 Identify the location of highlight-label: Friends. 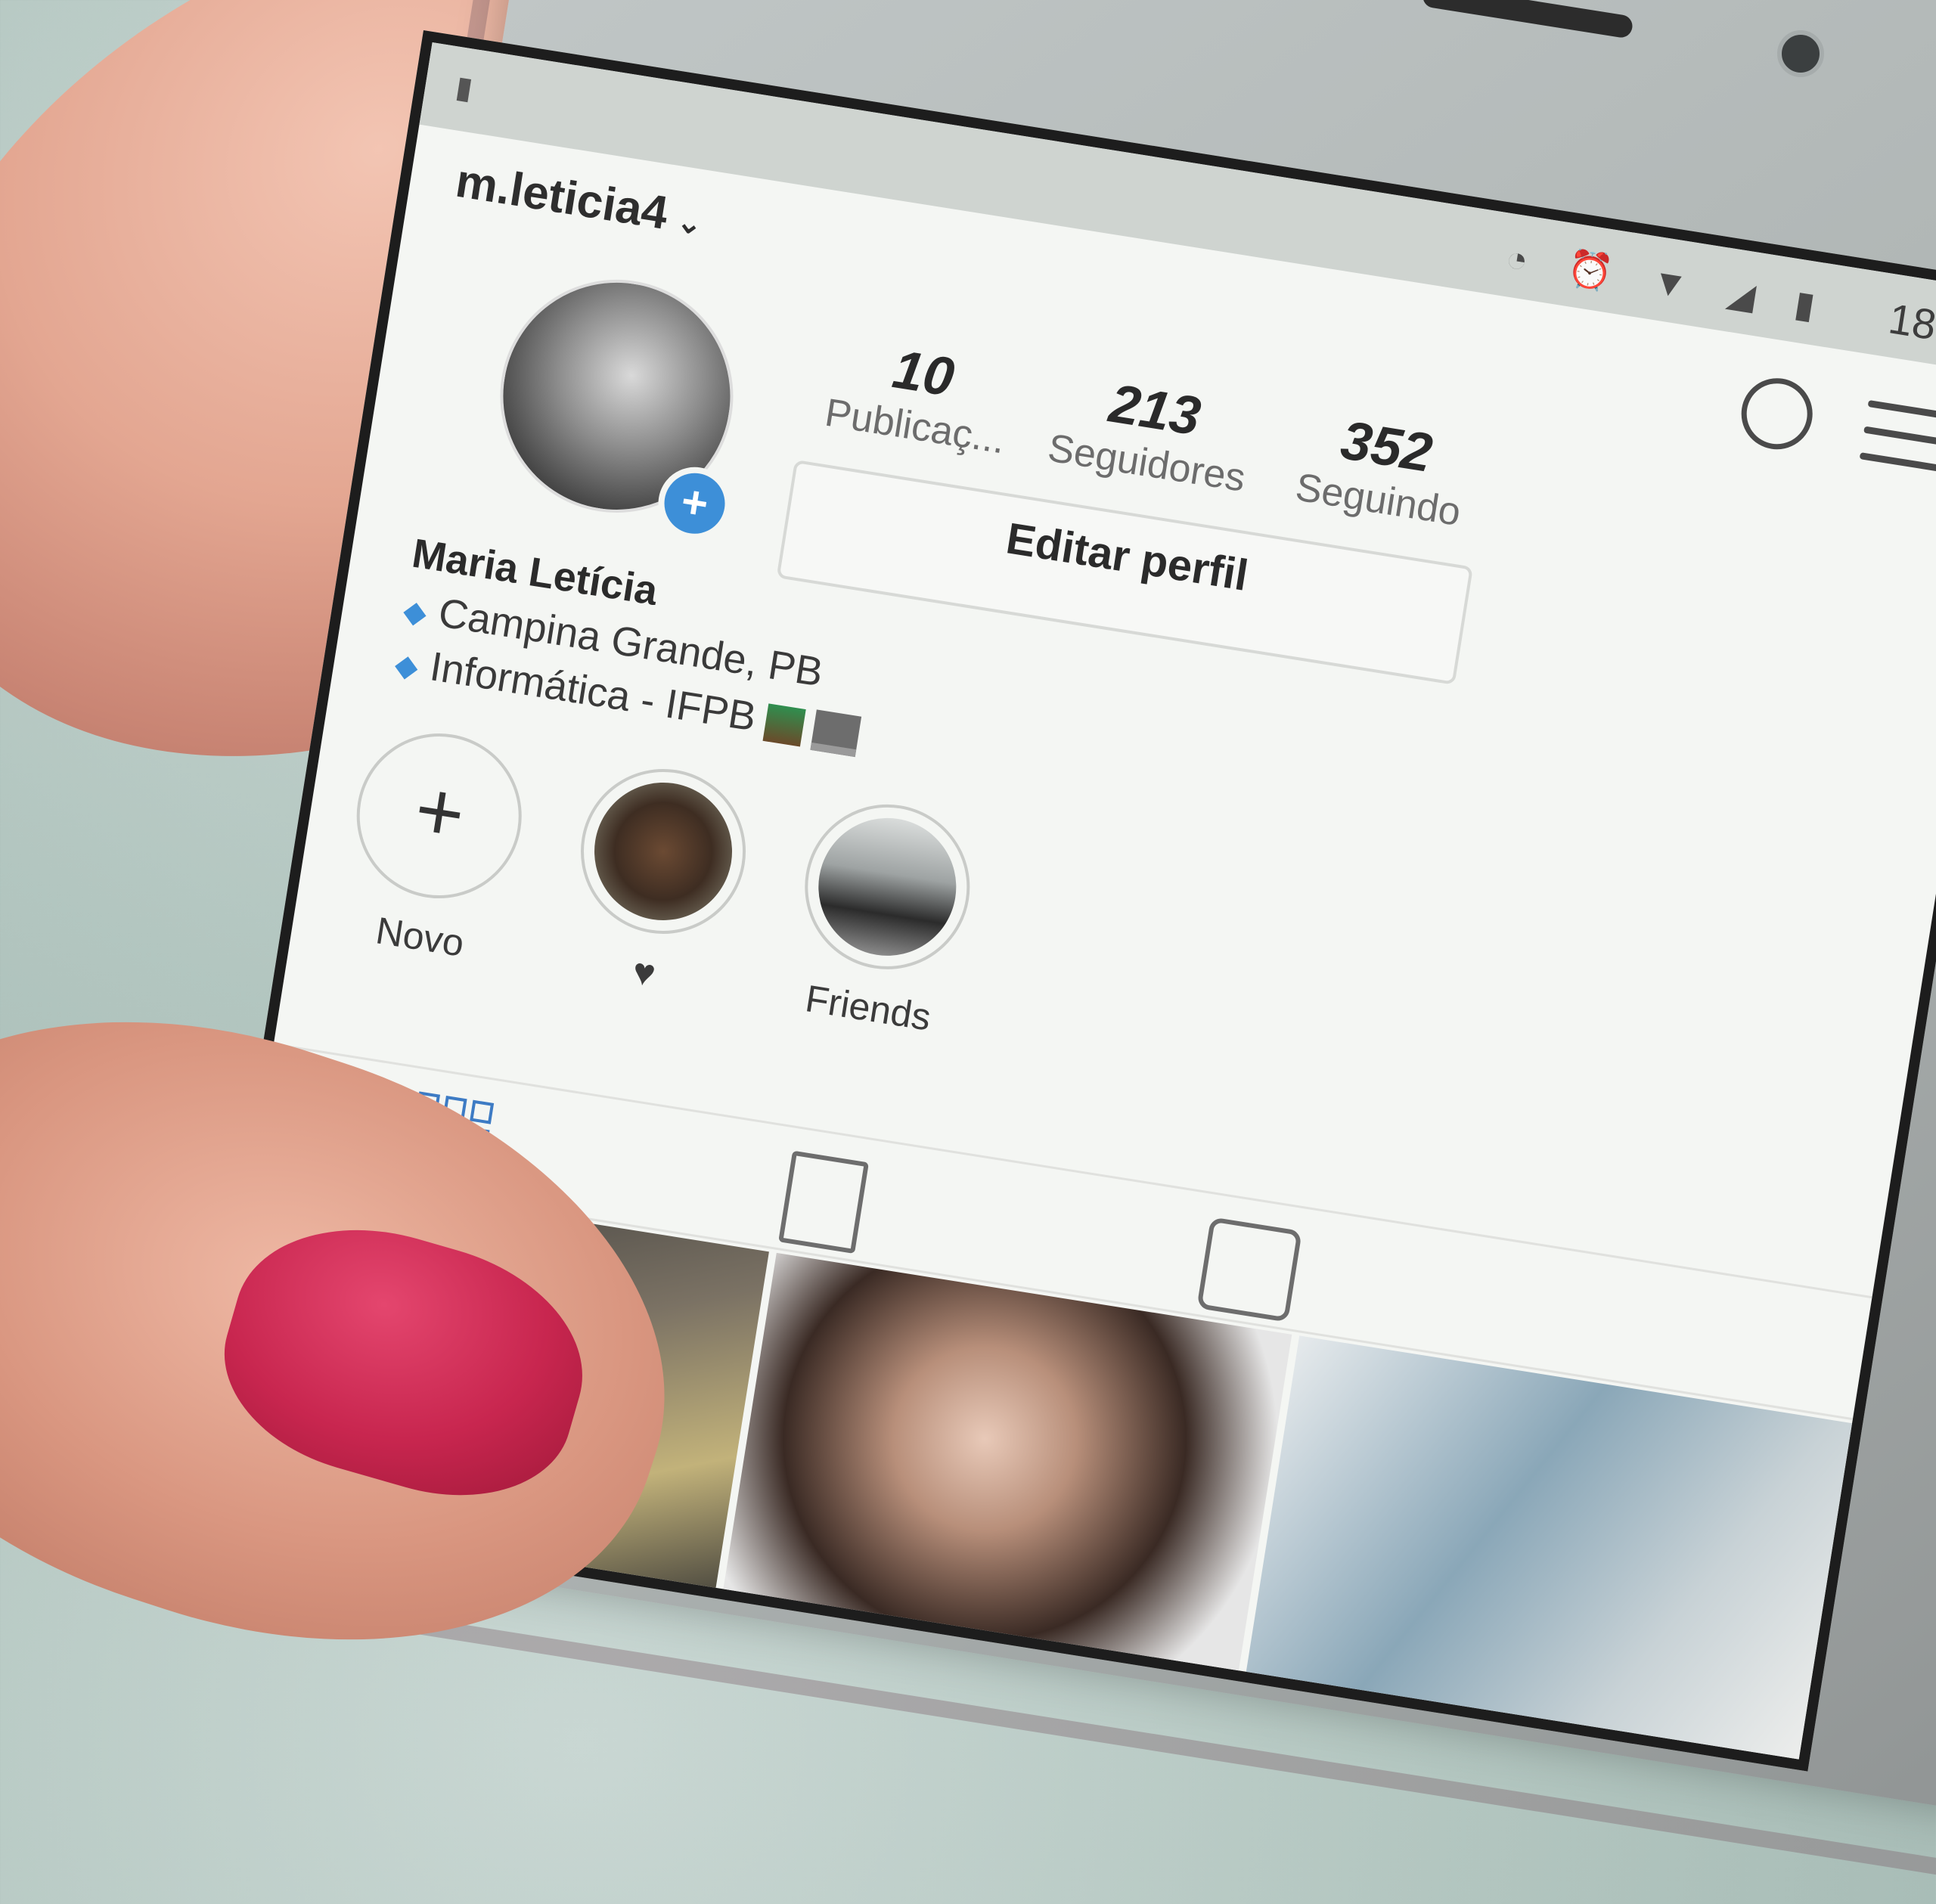
(868, 1008).